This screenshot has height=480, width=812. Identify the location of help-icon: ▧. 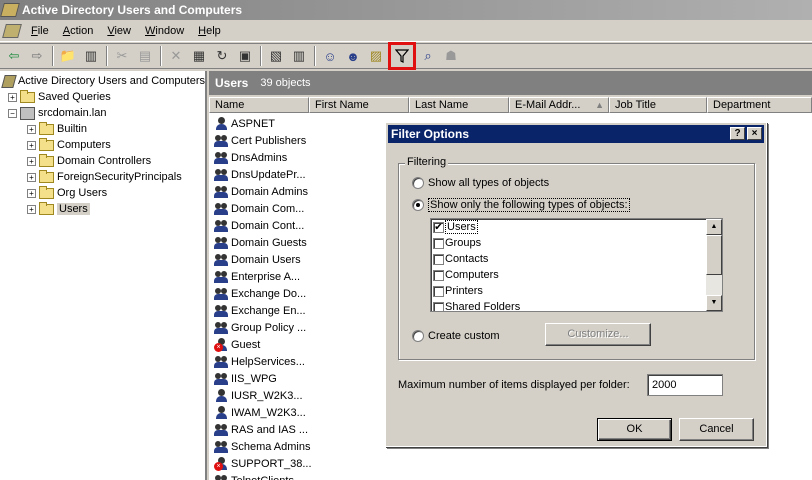
(276, 56).